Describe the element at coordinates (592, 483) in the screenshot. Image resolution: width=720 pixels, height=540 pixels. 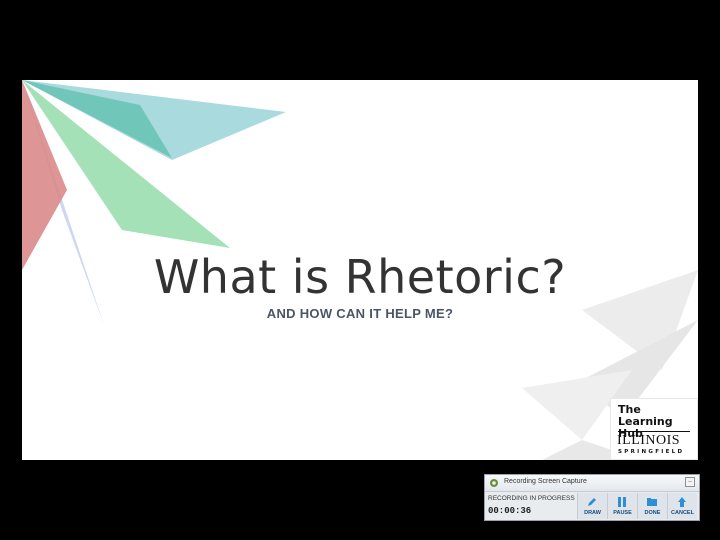
I see `recorder-title-bar: Recording Screen Capture –` at that location.